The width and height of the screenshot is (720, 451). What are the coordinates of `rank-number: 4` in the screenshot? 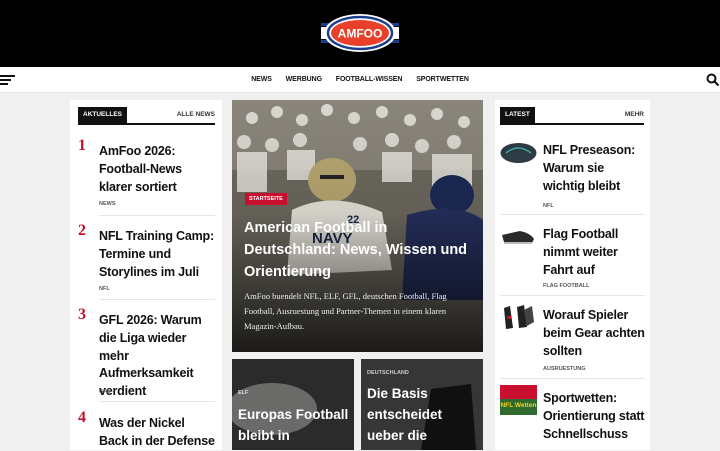 It's located at (82, 417).